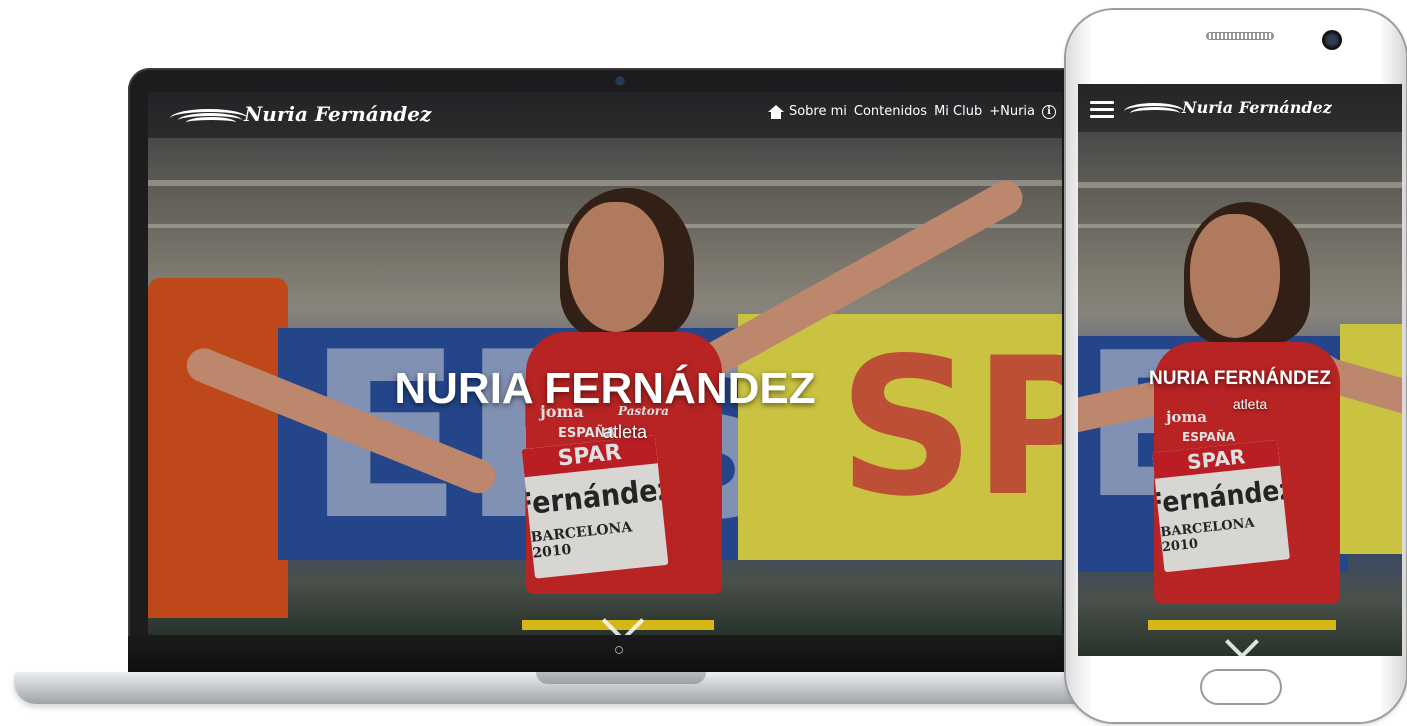  What do you see at coordinates (620, 81) in the screenshot?
I see `laptop-camera` at bounding box center [620, 81].